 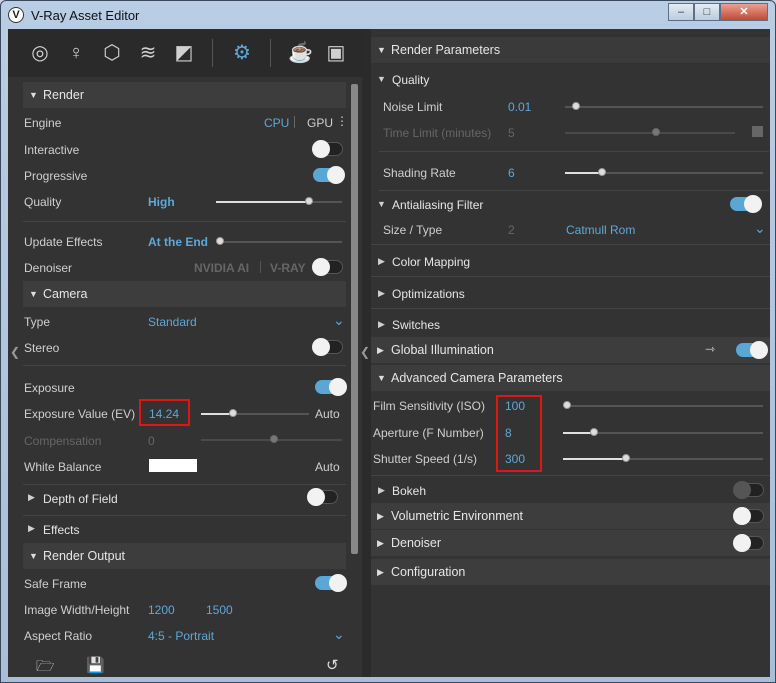 What do you see at coordinates (63, 441) in the screenshot?
I see `compensation-label: Compensation` at bounding box center [63, 441].